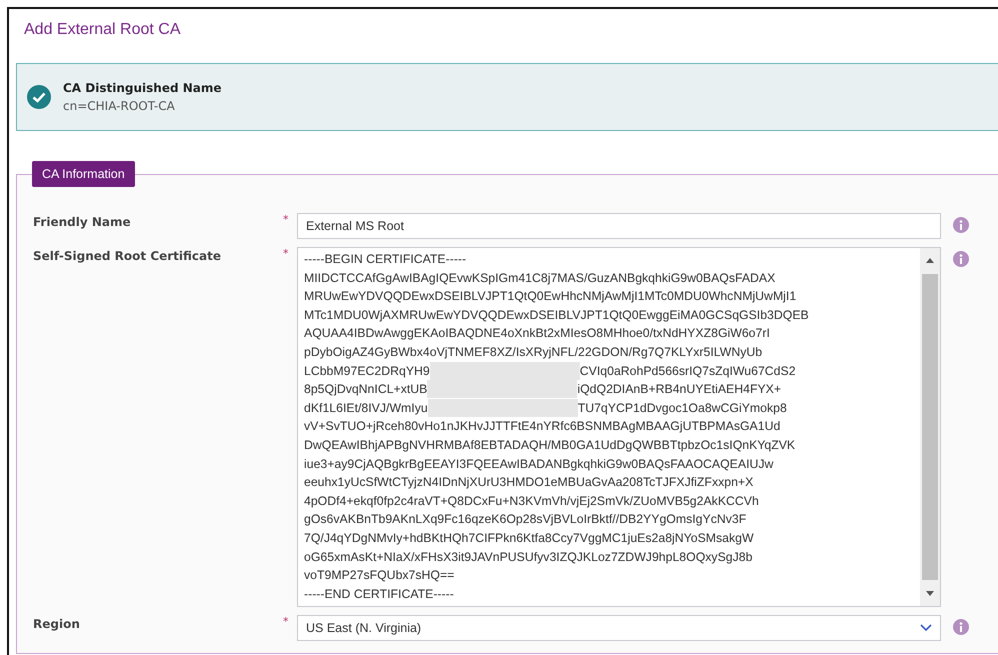  I want to click on certificate-line: 4pODf4+ekqf0fp2c4raVT+Q8DCxFu+N3KVmVh/vjEj2SmVk/ZUoMVB5g2AkKCCVh, so click(531, 501).